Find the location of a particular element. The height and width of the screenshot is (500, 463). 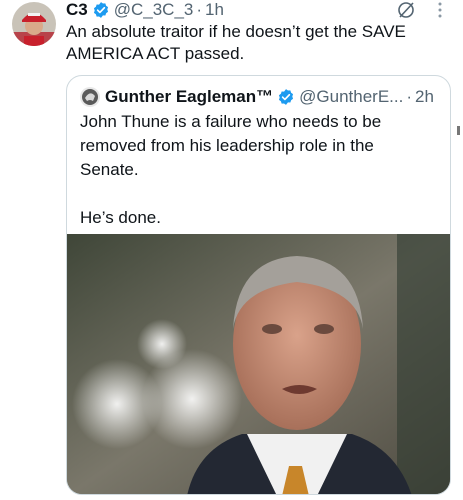

author-avatar is located at coordinates (34, 24).